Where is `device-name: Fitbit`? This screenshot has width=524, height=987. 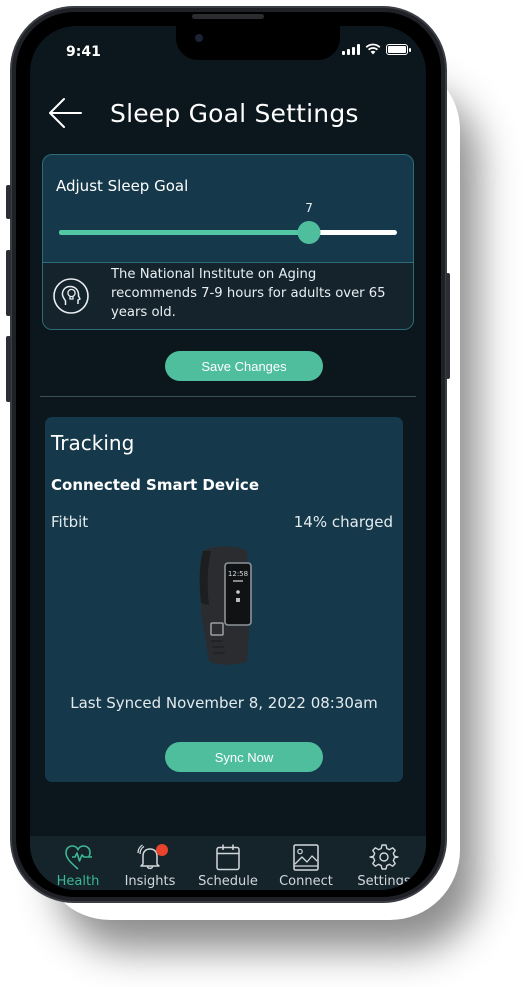 device-name: Fitbit is located at coordinates (70, 522).